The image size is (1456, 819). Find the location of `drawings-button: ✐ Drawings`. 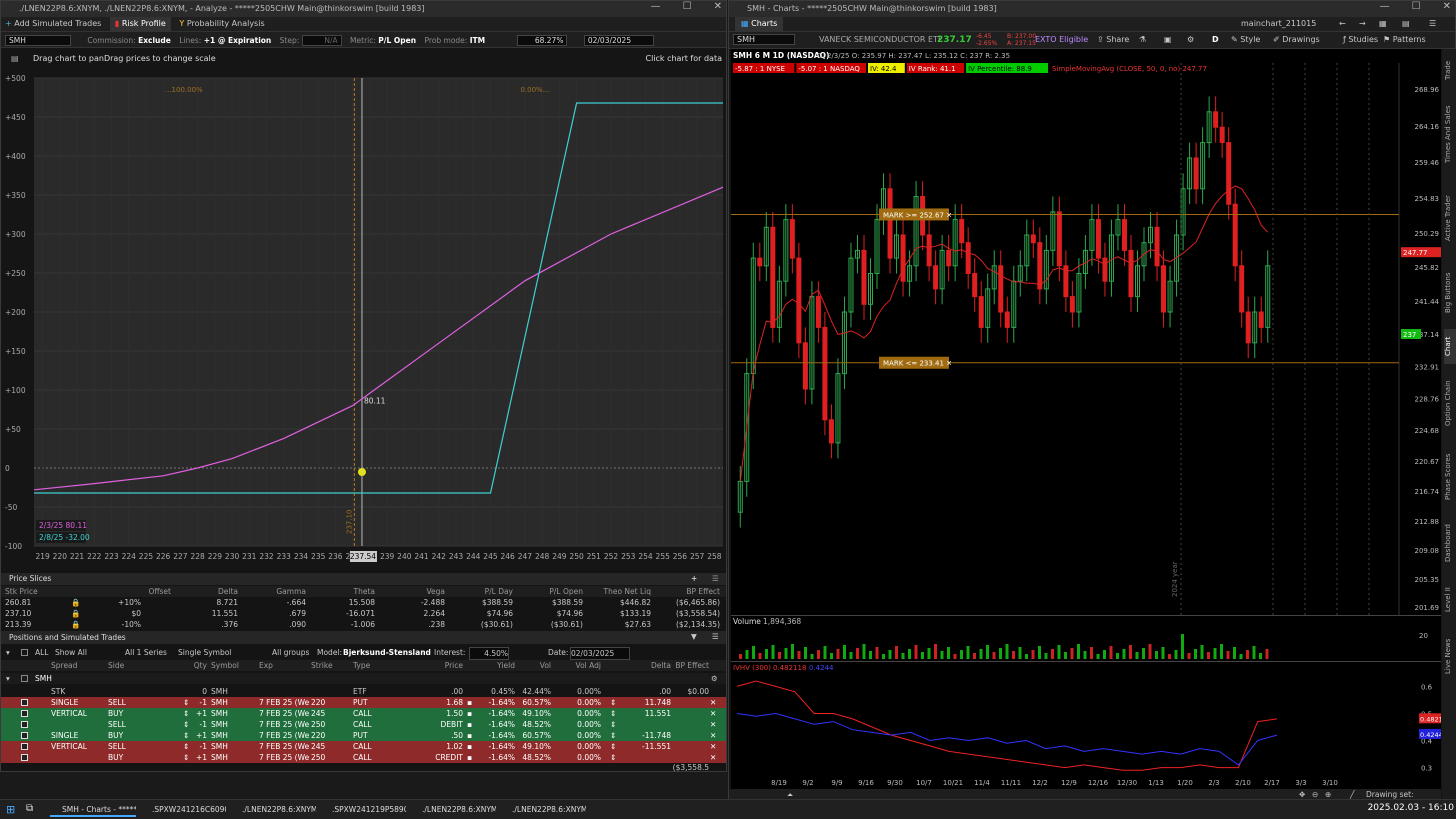

drawings-button: ✐ Drawings is located at coordinates (1296, 40).